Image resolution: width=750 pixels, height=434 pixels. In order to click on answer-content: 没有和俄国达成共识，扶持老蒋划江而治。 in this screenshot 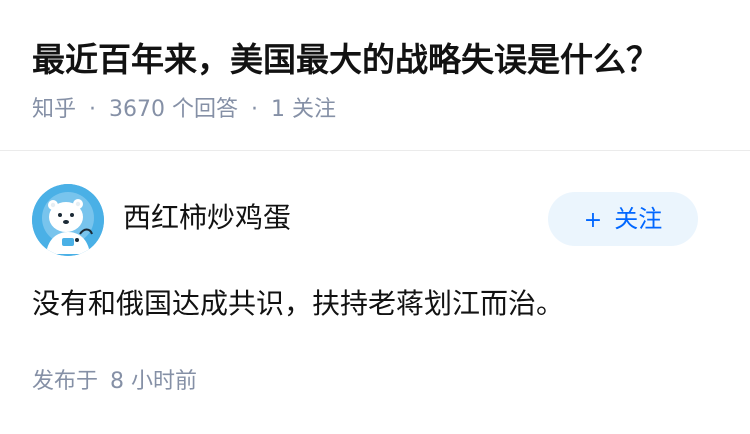, I will do `click(298, 304)`.